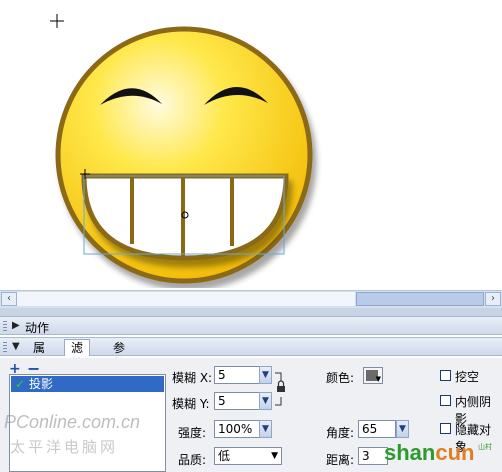 This screenshot has width=502, height=472. I want to click on blur-x-label: 模糊 X:, so click(192, 378).